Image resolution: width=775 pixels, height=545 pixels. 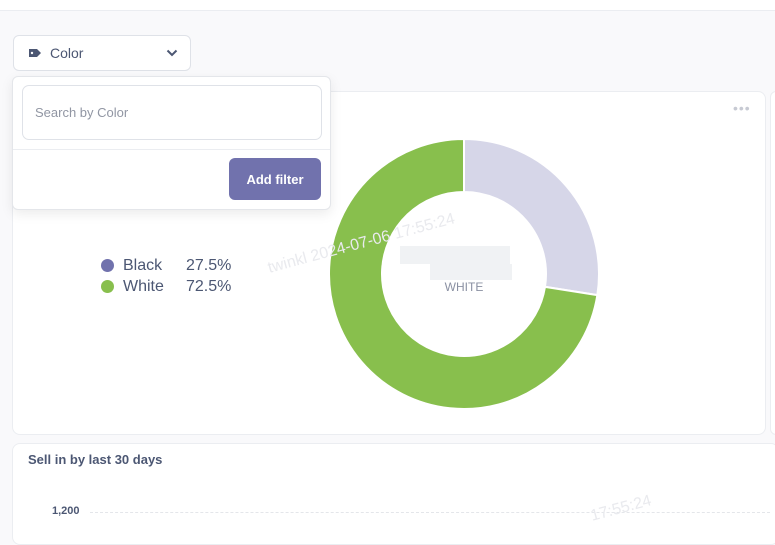 What do you see at coordinates (67, 53) in the screenshot?
I see `filter-label: Color` at bounding box center [67, 53].